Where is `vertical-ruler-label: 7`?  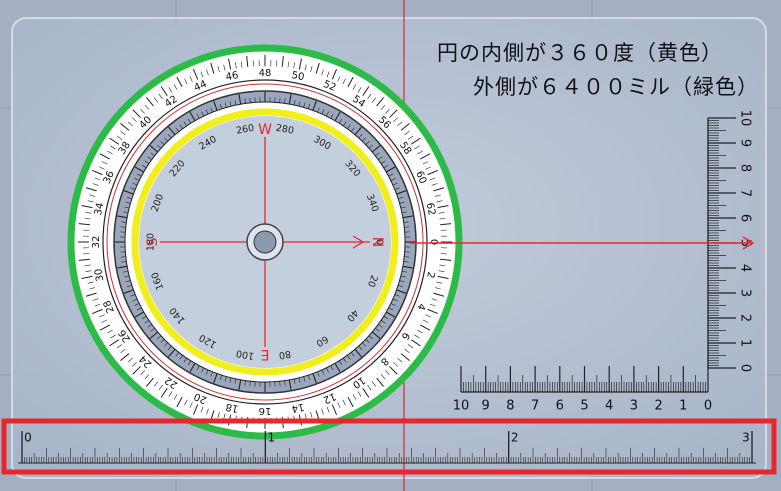
vertical-ruler-label: 7 is located at coordinates (745, 193).